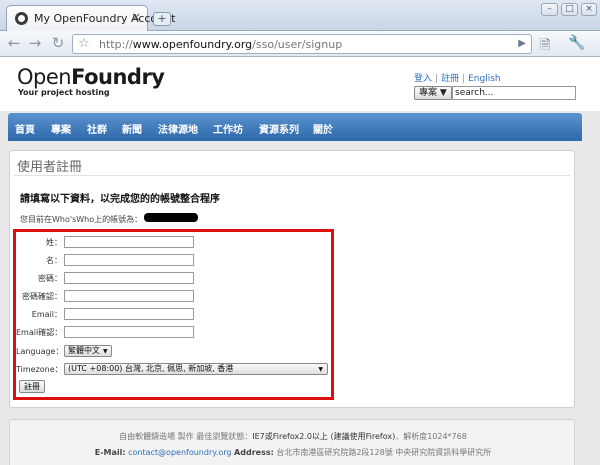 This screenshot has width=600, height=465. What do you see at coordinates (484, 79) in the screenshot?
I see `english-link: English` at bounding box center [484, 79].